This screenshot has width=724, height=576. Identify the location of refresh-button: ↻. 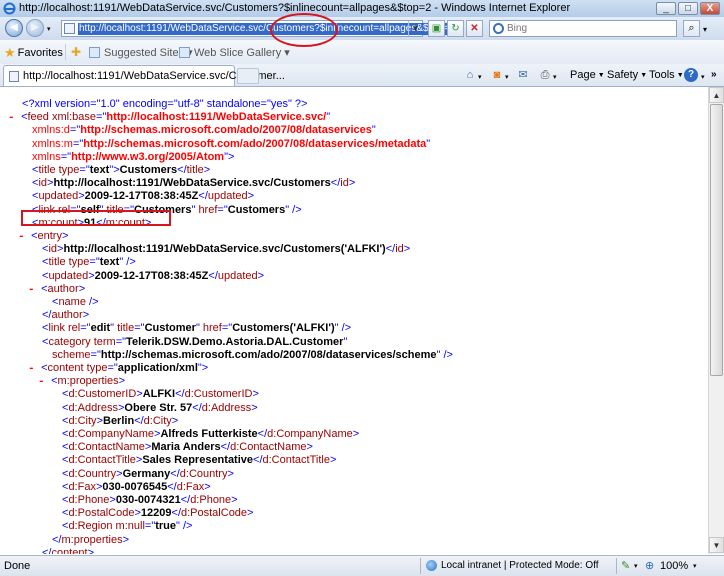
(455, 28).